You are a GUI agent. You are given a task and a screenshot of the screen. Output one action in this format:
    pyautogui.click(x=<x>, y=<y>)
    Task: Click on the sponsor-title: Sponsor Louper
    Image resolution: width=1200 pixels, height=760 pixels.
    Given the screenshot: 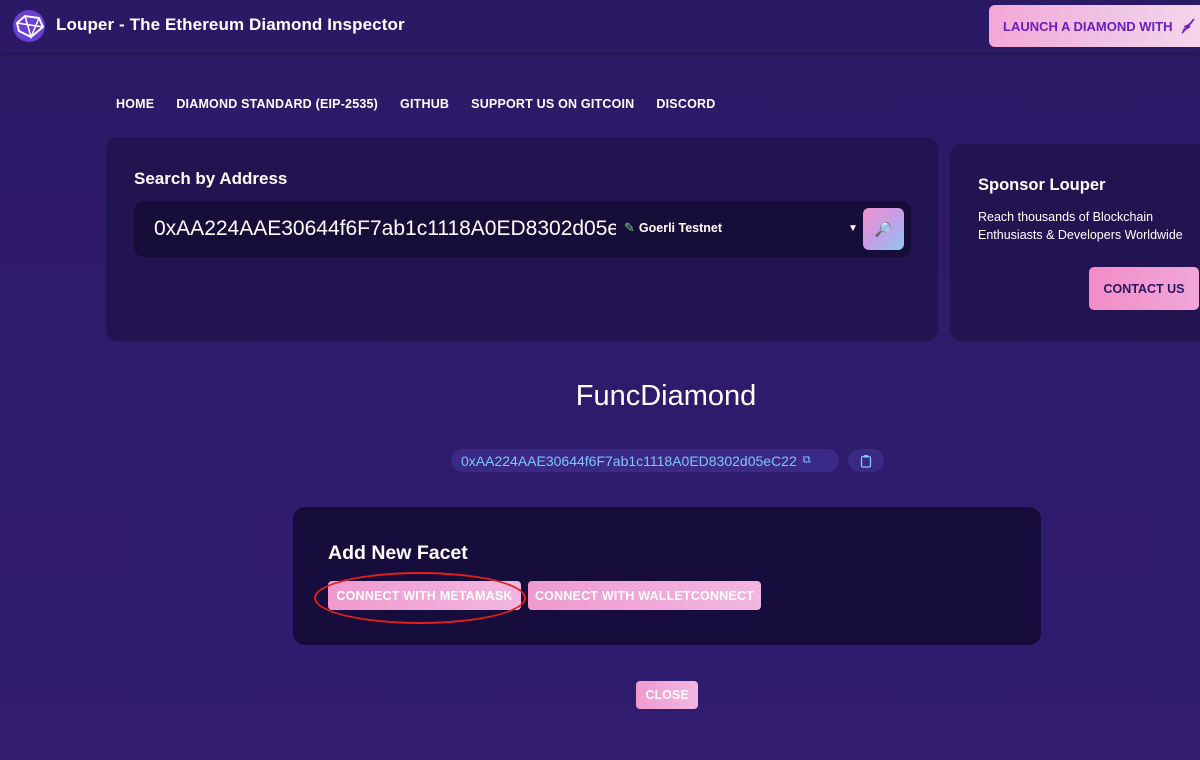 What is the action you would take?
    pyautogui.click(x=1042, y=185)
    